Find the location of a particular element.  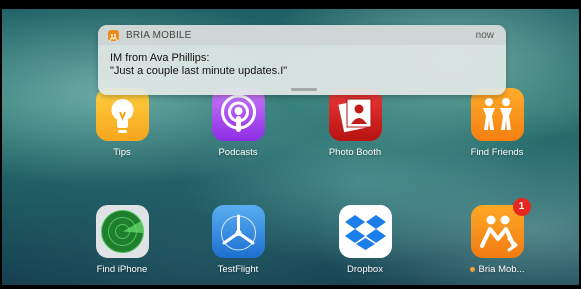

app-label: Dropbox is located at coordinates (365, 269).